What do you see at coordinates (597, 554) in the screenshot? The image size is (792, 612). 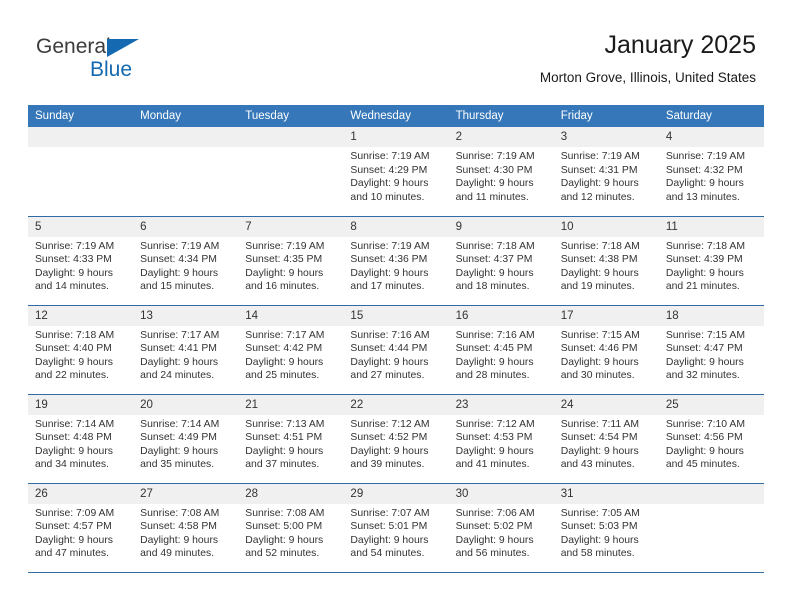 I see `detail-line: and 58 minutes.` at bounding box center [597, 554].